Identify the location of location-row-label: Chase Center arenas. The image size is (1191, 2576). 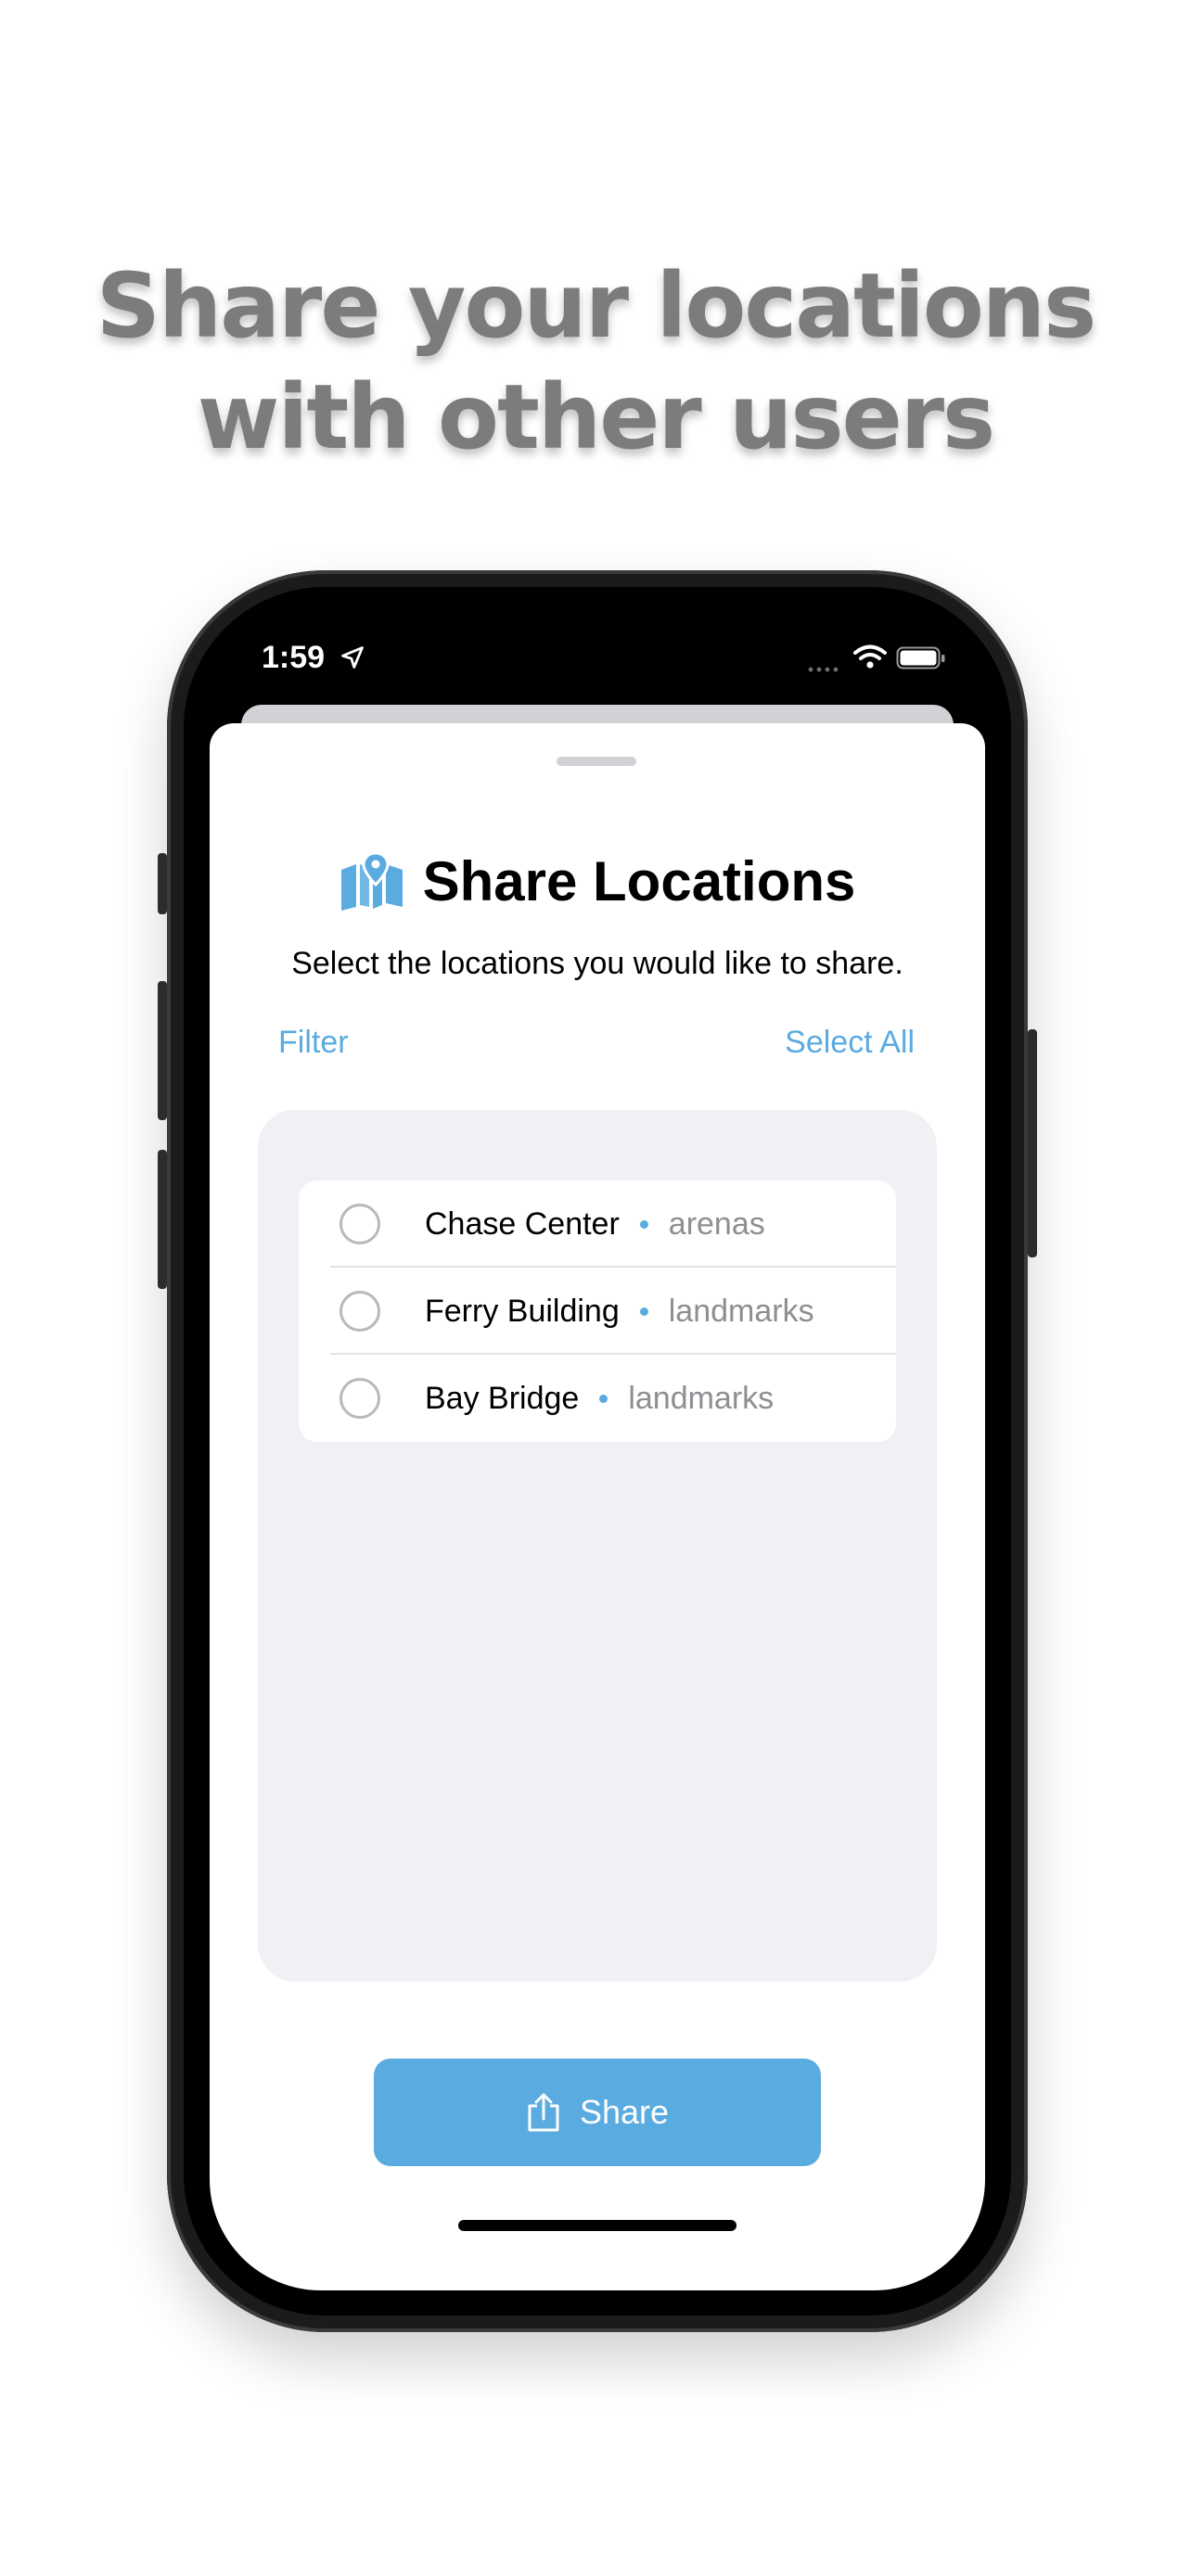
(595, 1224).